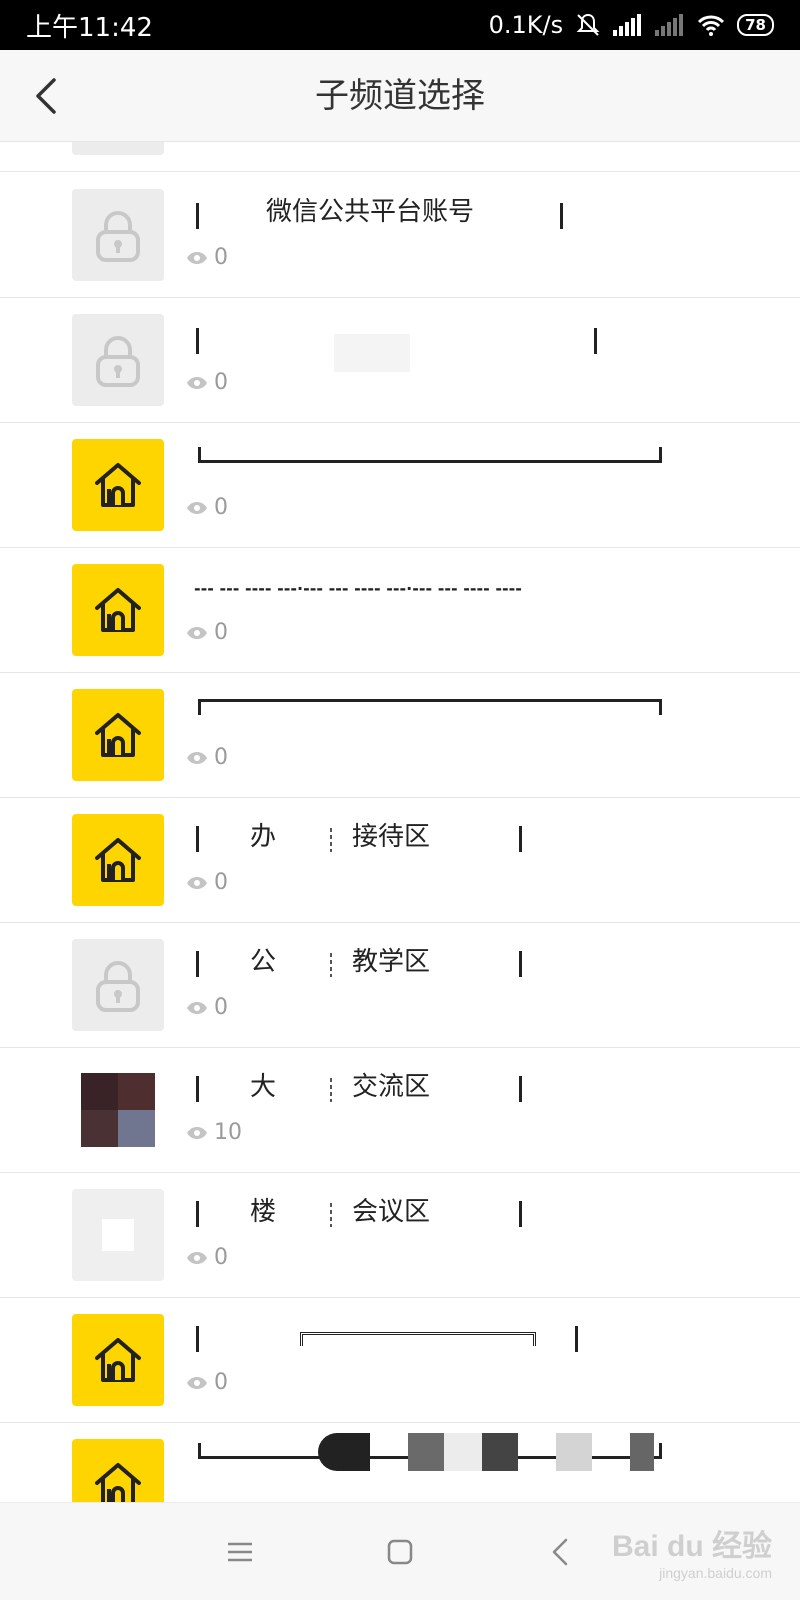 The image size is (800, 1600). What do you see at coordinates (89, 27) in the screenshot?
I see `status-time: 上午11:42` at bounding box center [89, 27].